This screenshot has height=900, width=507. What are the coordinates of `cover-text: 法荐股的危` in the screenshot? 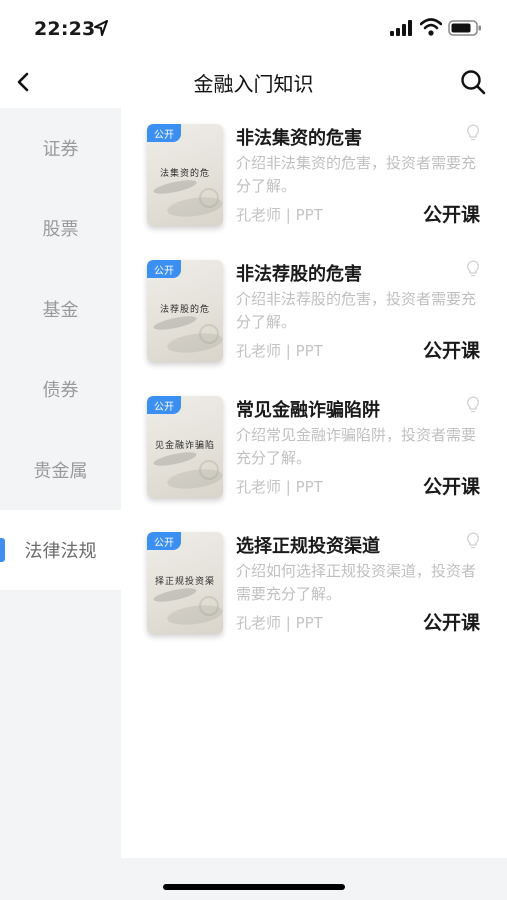 It's located at (184, 310).